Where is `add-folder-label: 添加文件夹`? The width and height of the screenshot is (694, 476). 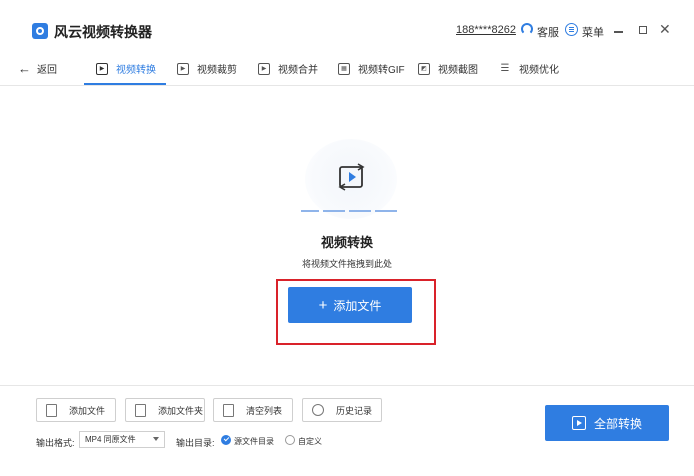
add-folder-label: 添加文件夹 is located at coordinates (181, 410).